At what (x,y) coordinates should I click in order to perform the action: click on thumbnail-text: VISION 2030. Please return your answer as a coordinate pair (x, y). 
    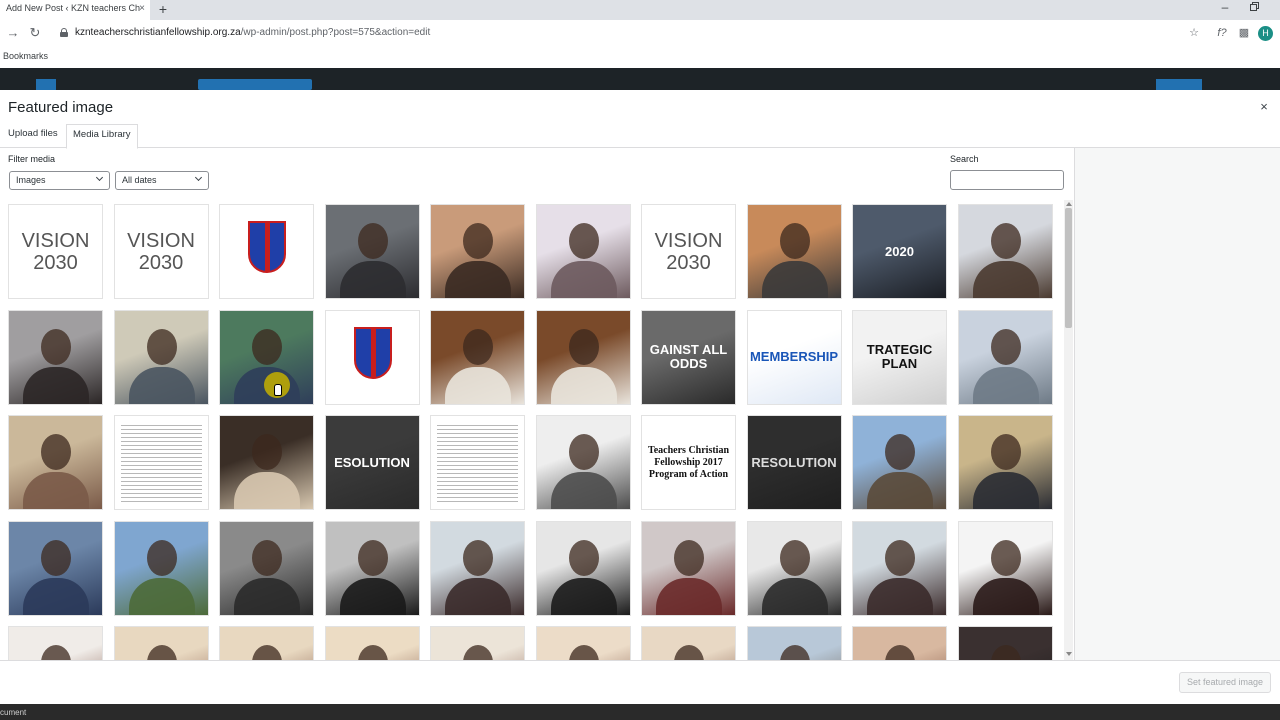
    Looking at the image, I should click on (688, 251).